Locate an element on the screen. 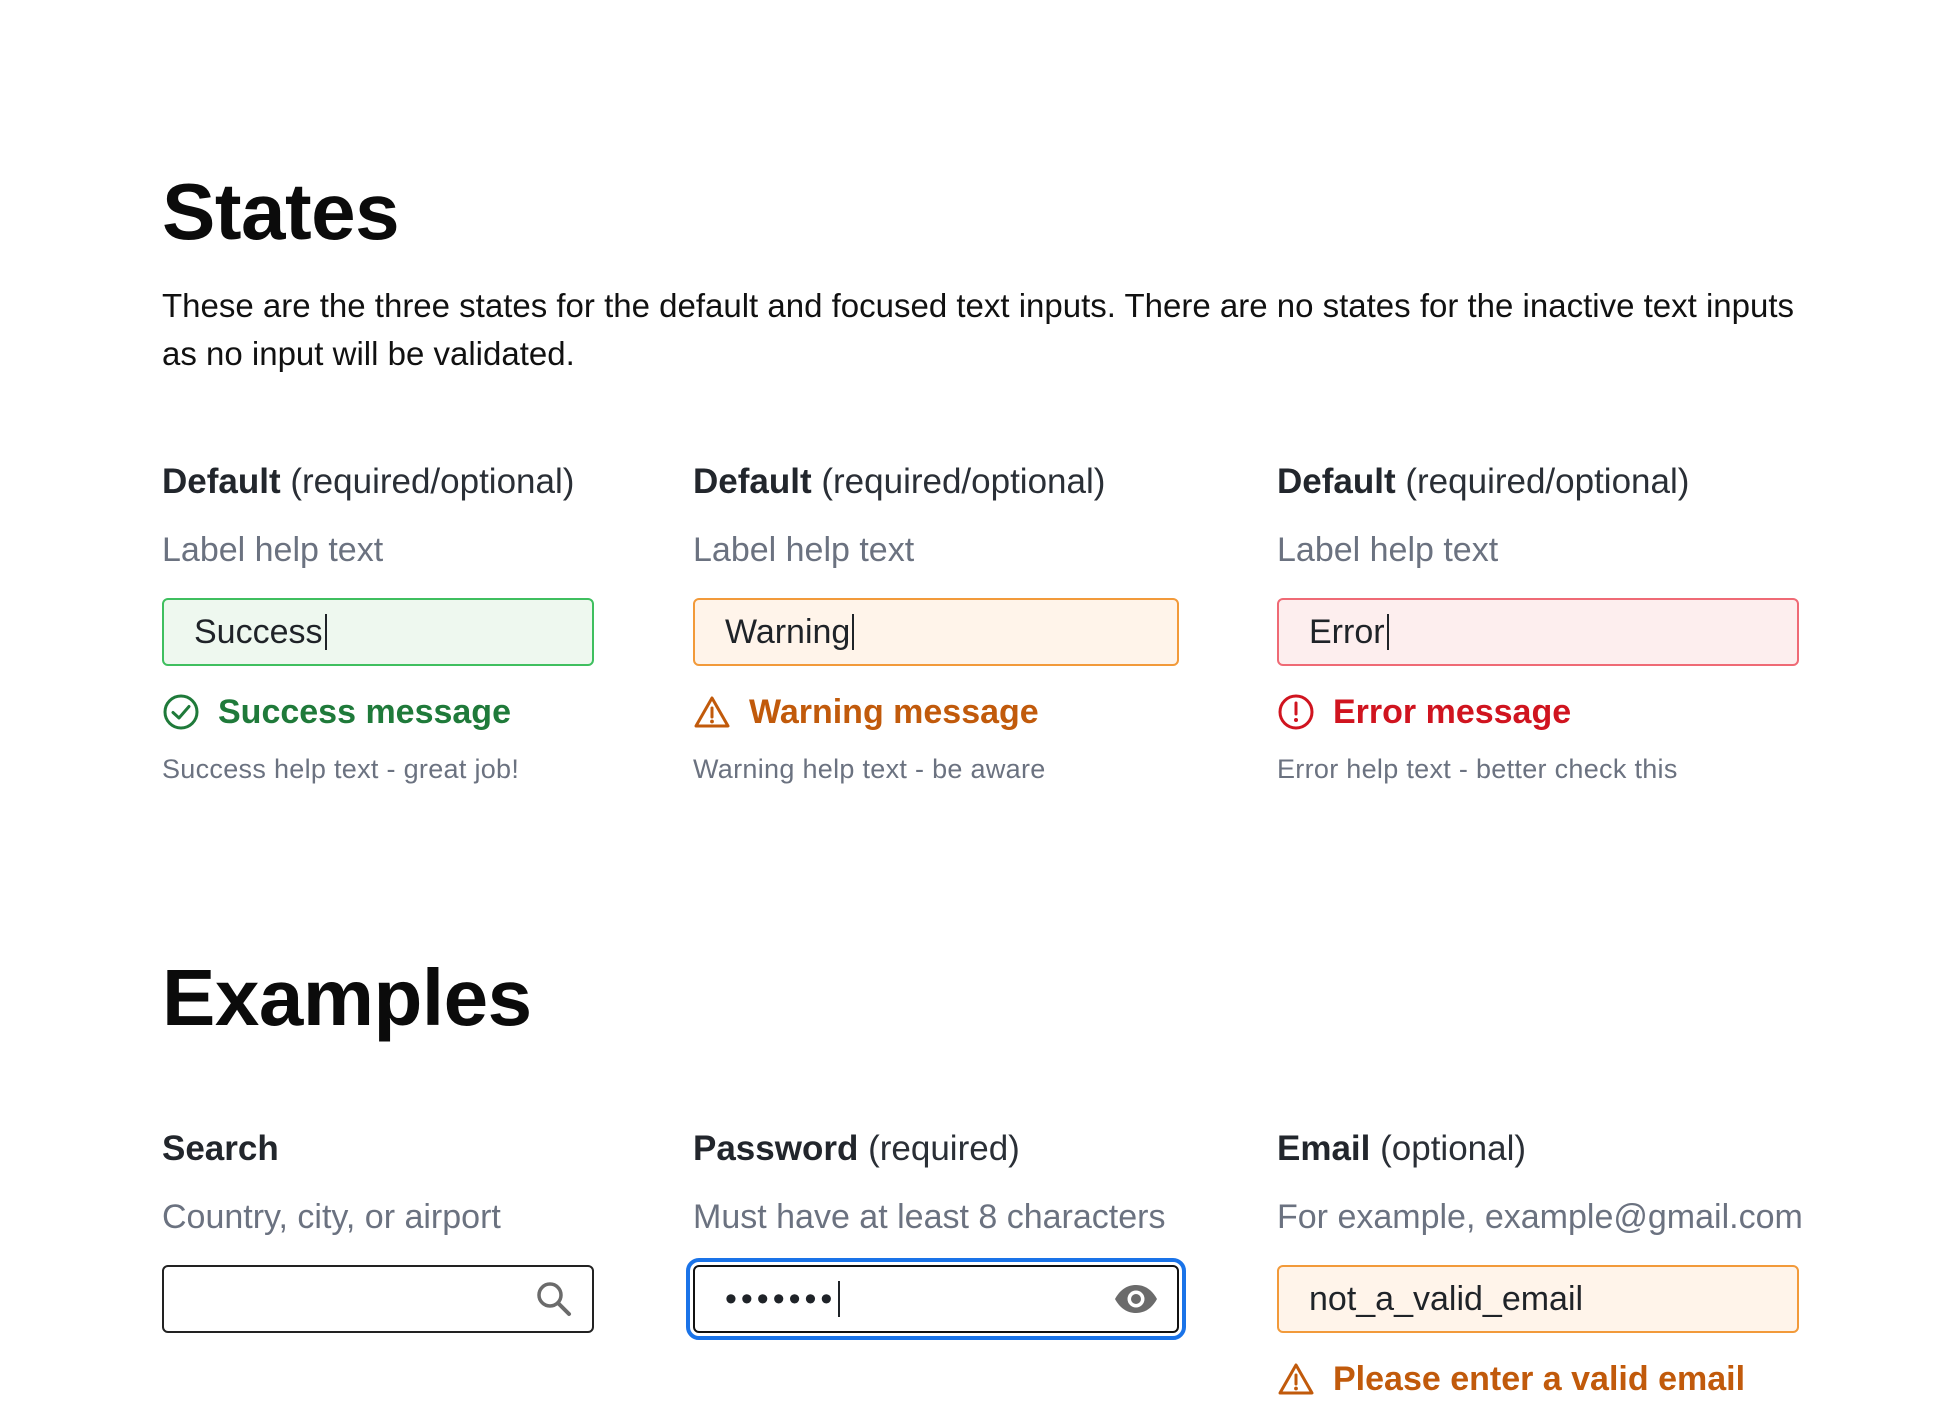 Image resolution: width=1948 pixels, height=1401 pixels. search-icon is located at coordinates (554, 1299).